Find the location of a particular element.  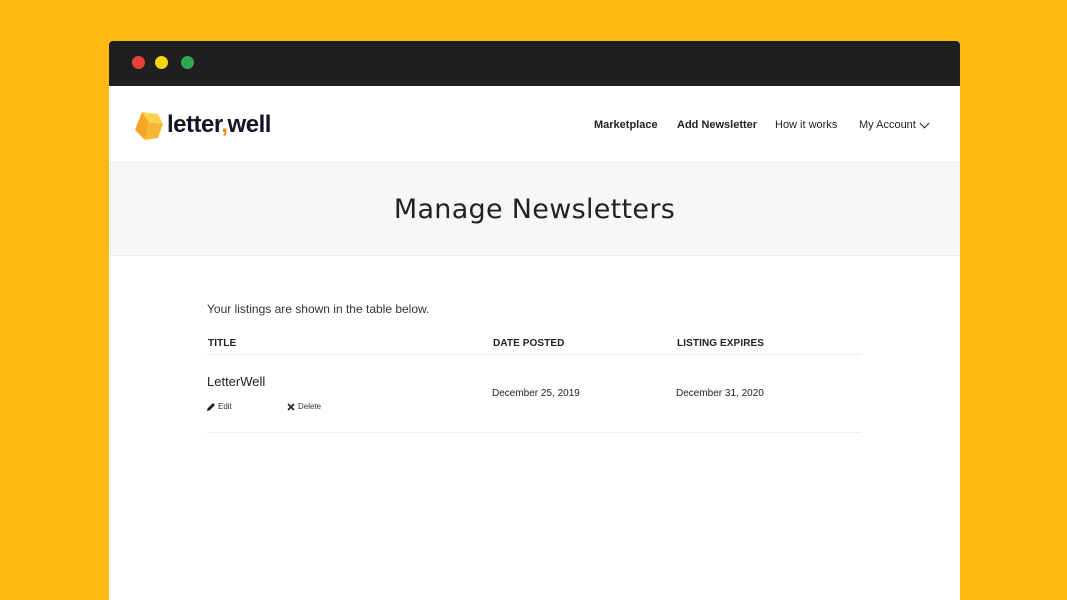

edit-label: Edit is located at coordinates (225, 406).